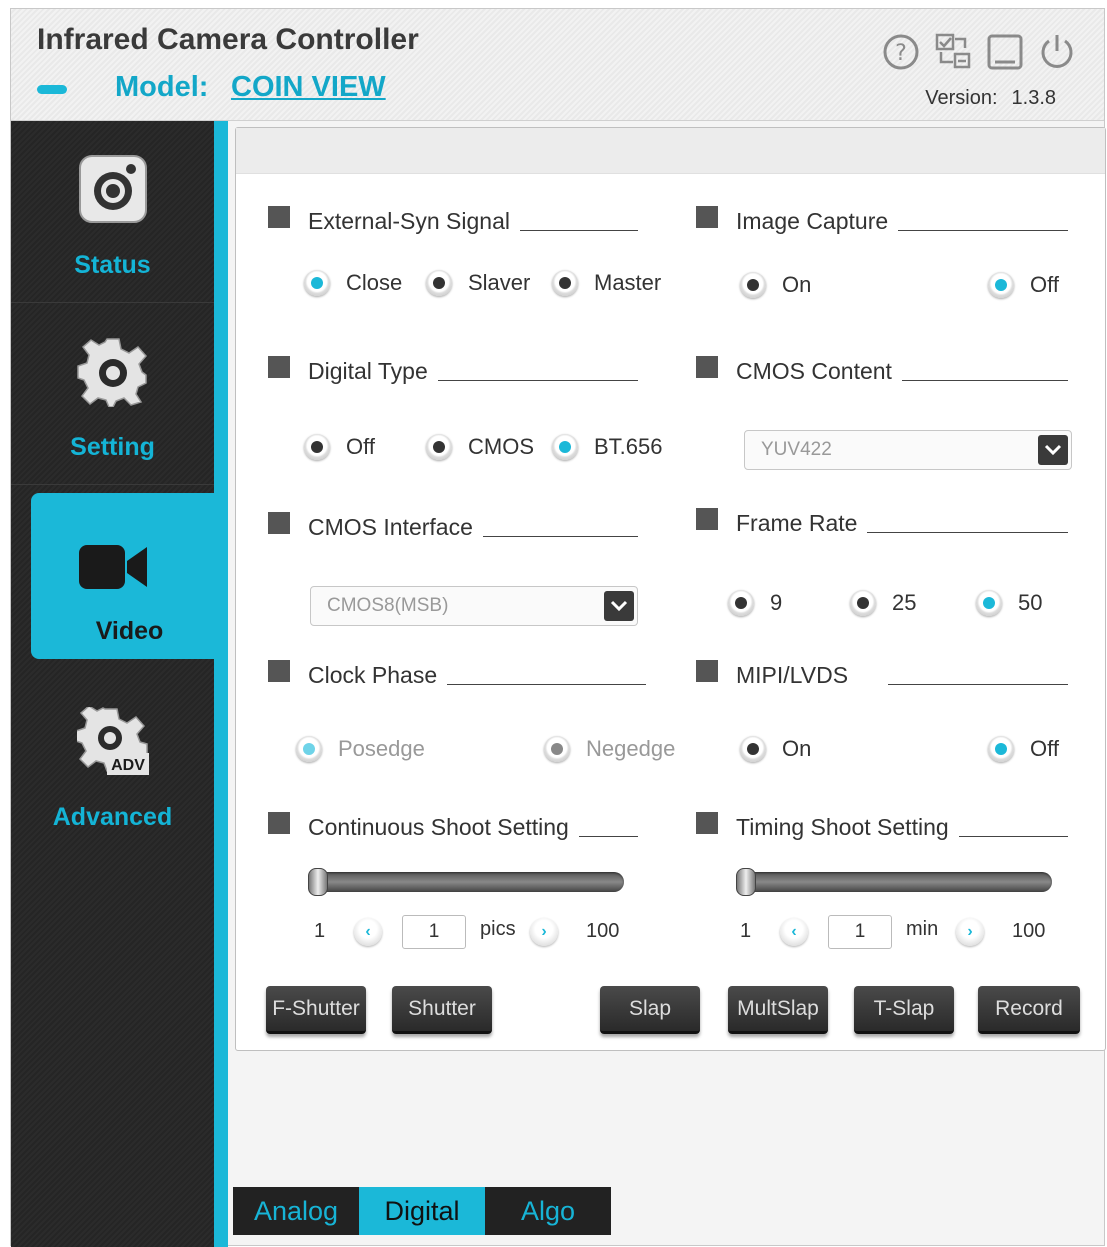  I want to click on gear-adv-icon: ADV, so click(112, 742).